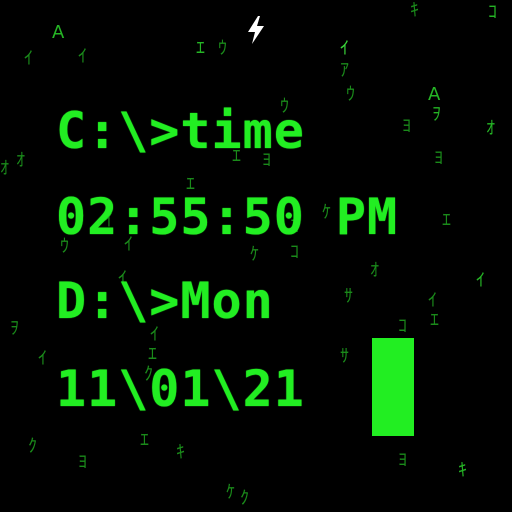 This screenshot has width=512, height=512. What do you see at coordinates (227, 217) in the screenshot?
I see `time-readout: 02:55:50 PM` at bounding box center [227, 217].